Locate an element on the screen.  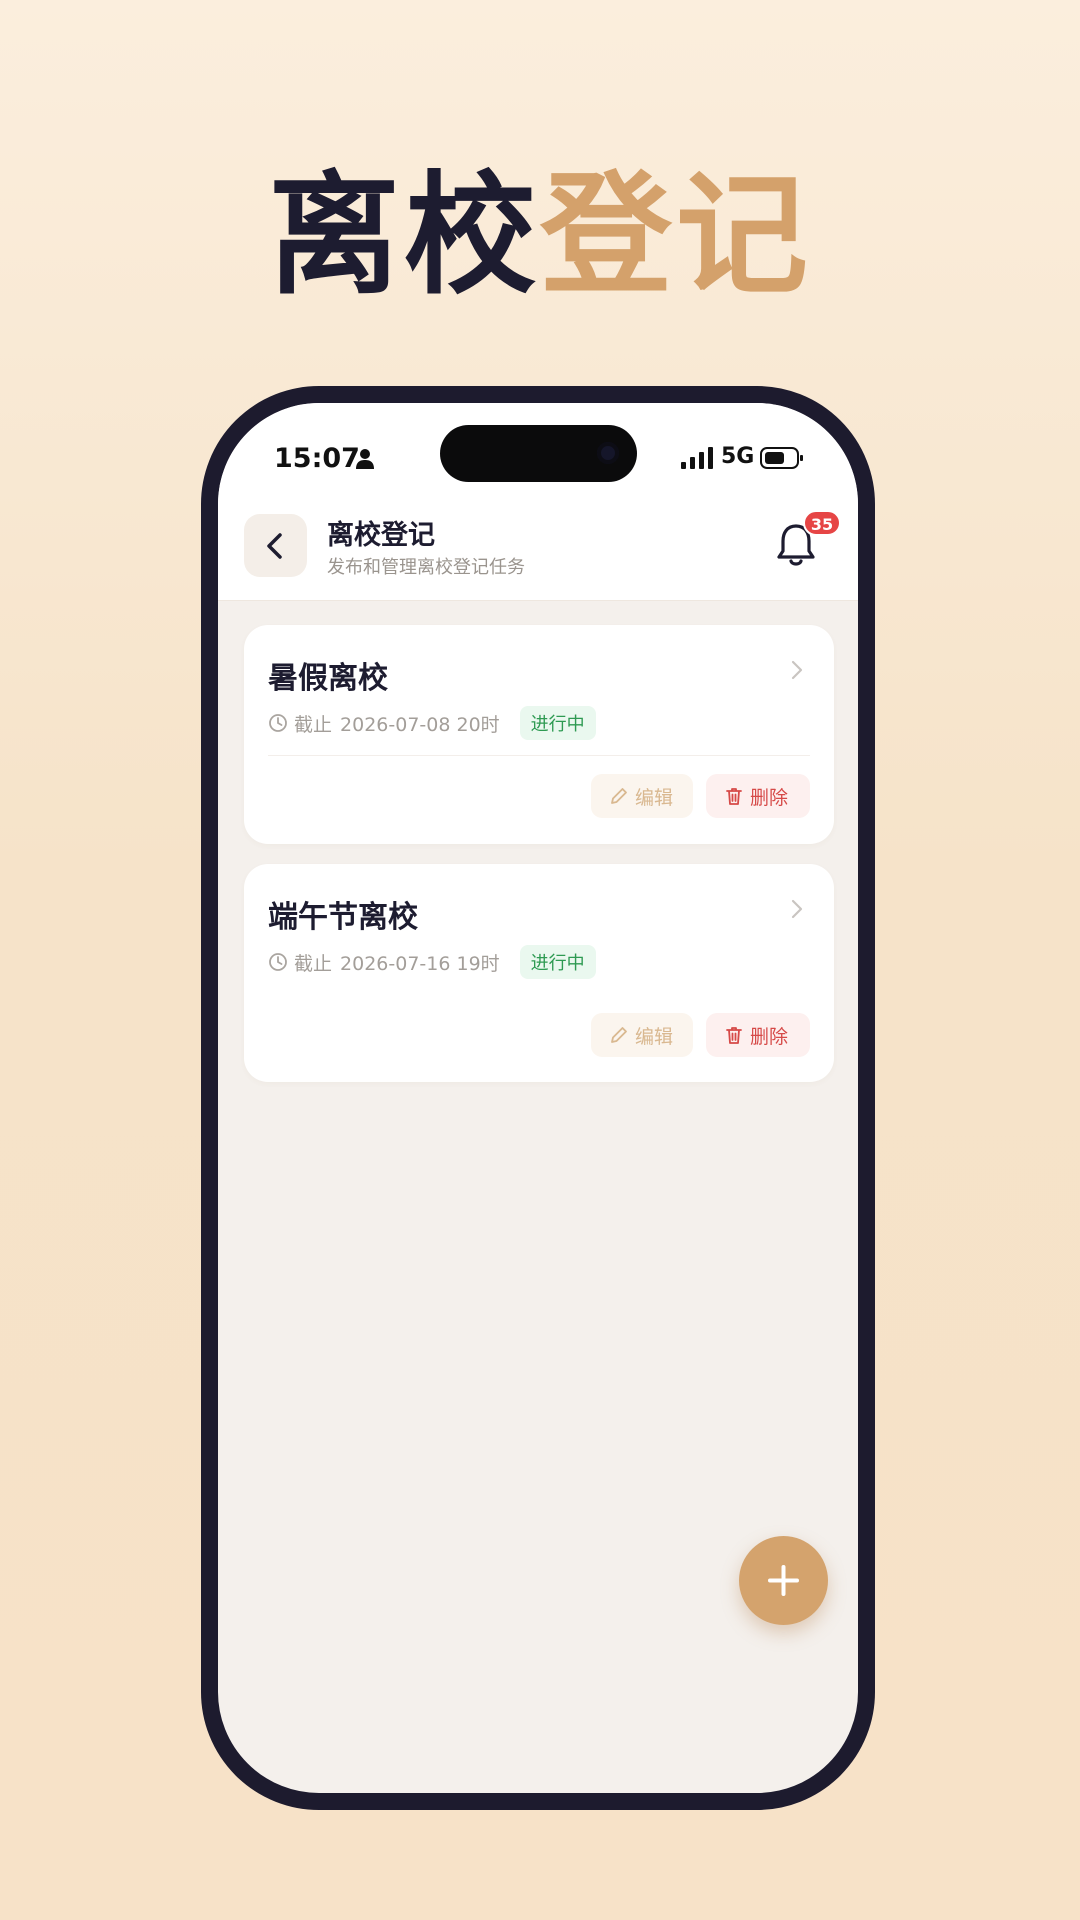
chevron-left-icon is located at coordinates (274, 546).